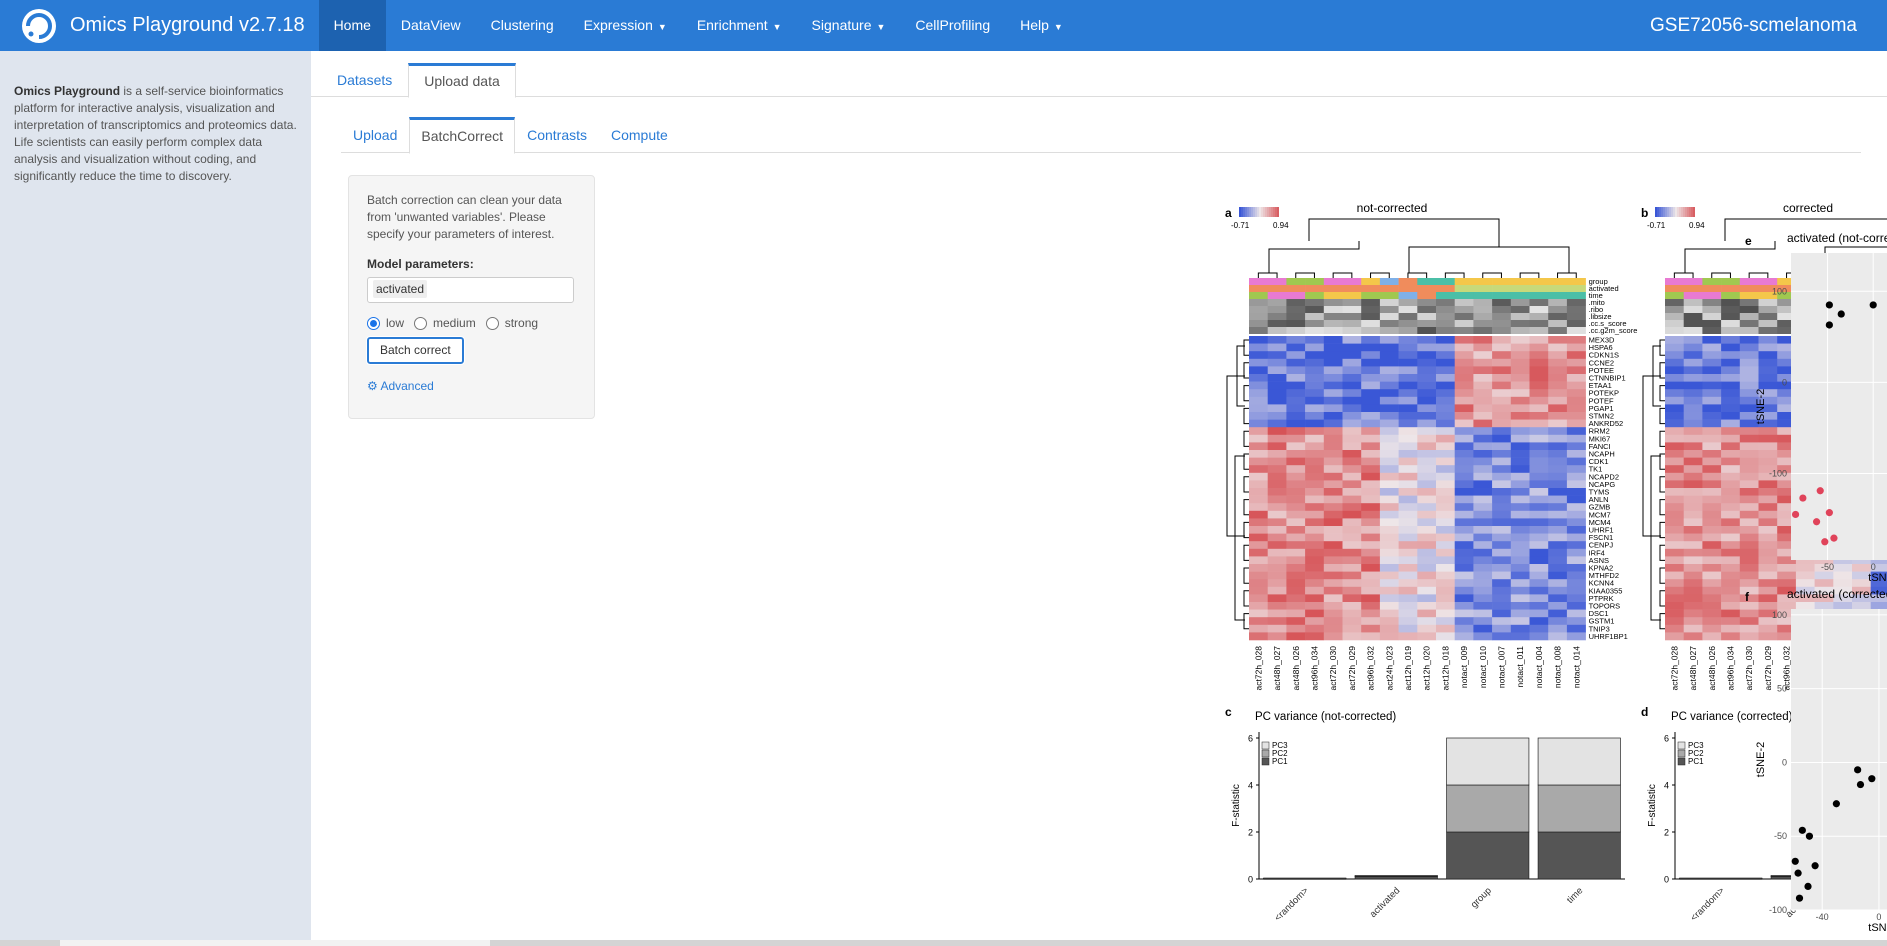 The image size is (1887, 946). Describe the element at coordinates (943, 943) in the screenshot. I see `horizontal-scrollbar` at that location.